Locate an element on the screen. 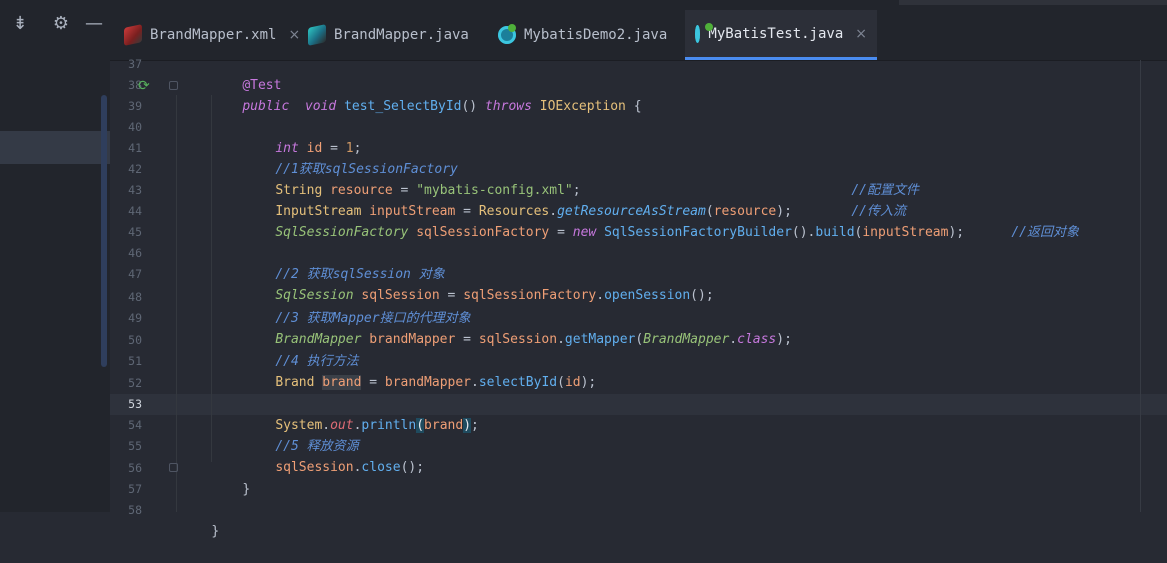 The height and width of the screenshot is (563, 1167). token: openSession is located at coordinates (647, 295).